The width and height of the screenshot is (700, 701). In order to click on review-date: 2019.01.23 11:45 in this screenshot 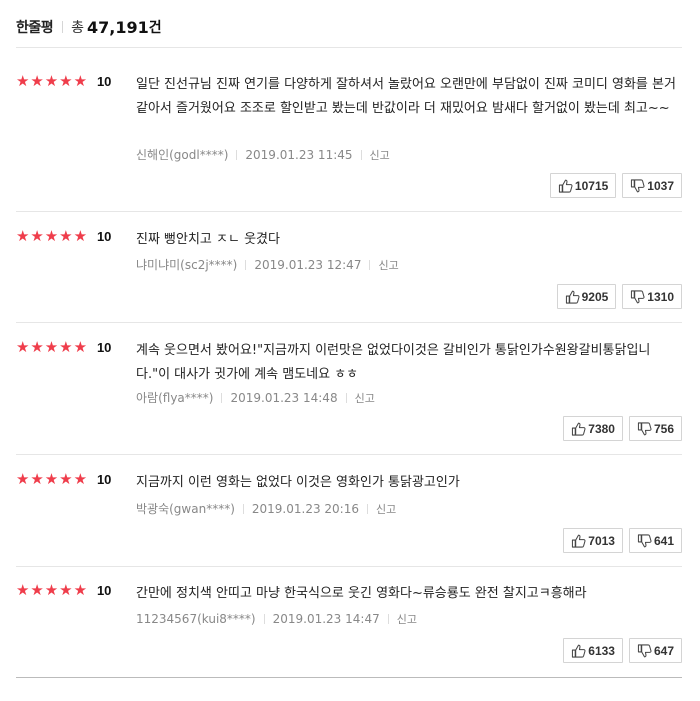, I will do `click(299, 154)`.